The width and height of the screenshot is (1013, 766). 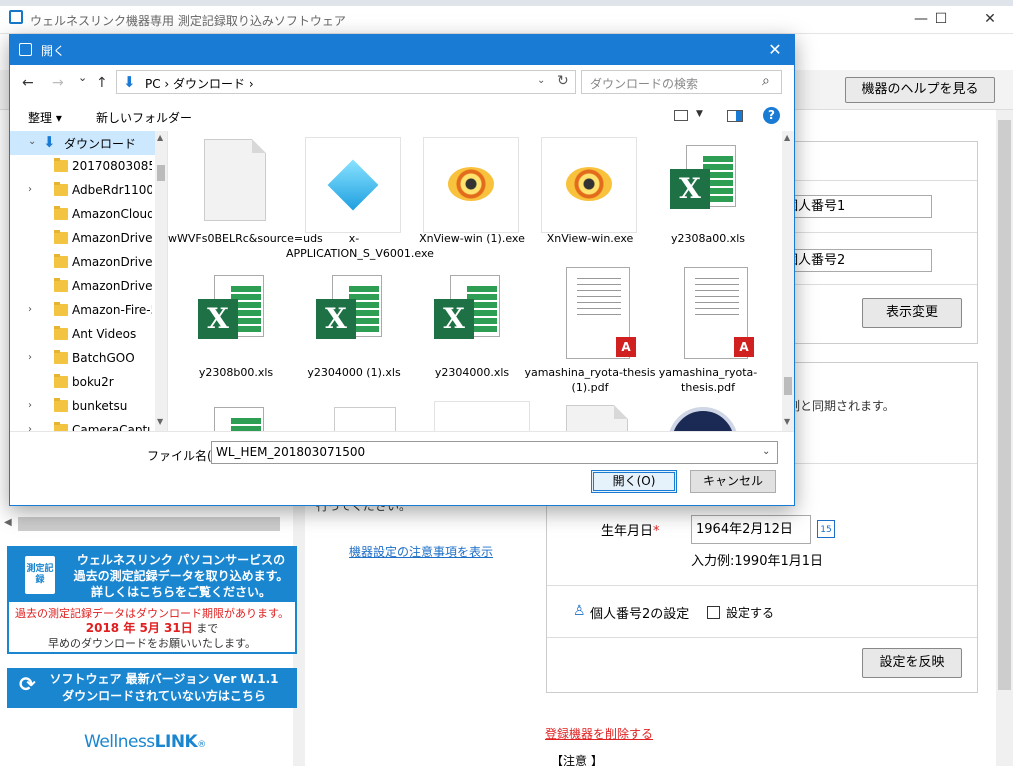 What do you see at coordinates (912, 663) in the screenshot?
I see `apply-settings-button: 設定を反映` at bounding box center [912, 663].